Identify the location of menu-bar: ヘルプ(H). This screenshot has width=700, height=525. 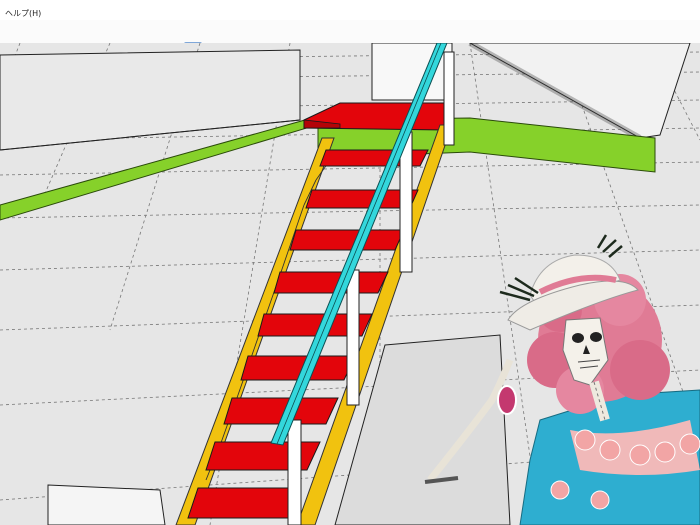
(350, 10).